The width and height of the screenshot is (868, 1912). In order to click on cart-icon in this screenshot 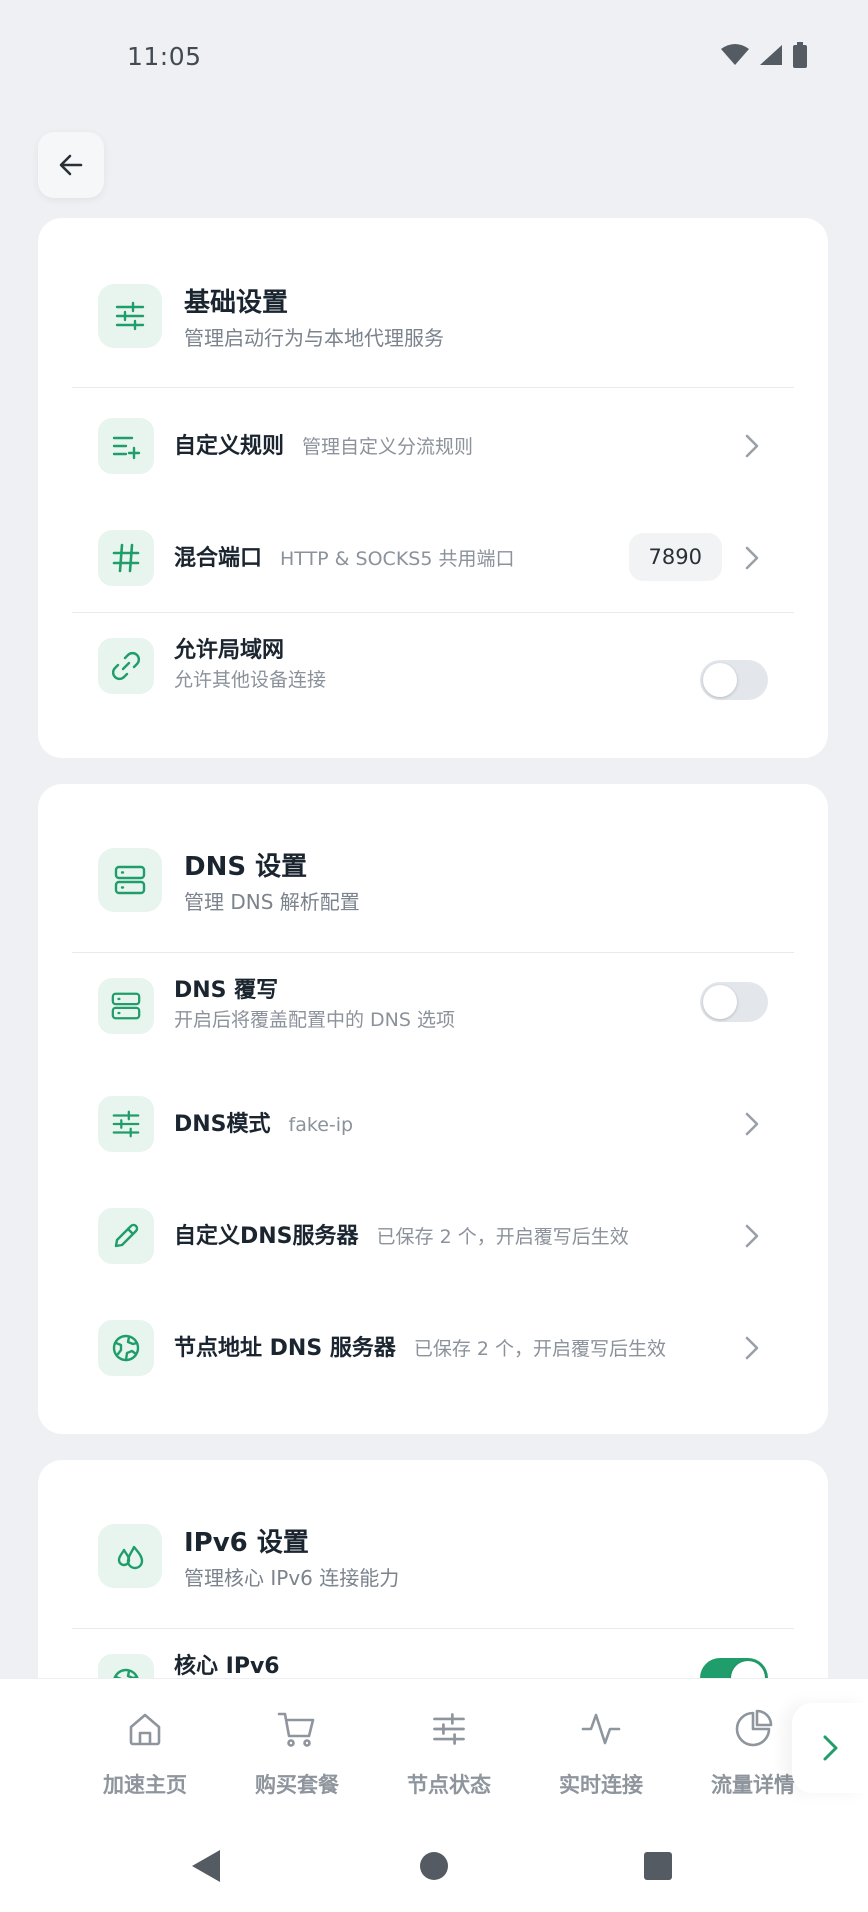, I will do `click(296, 1729)`.